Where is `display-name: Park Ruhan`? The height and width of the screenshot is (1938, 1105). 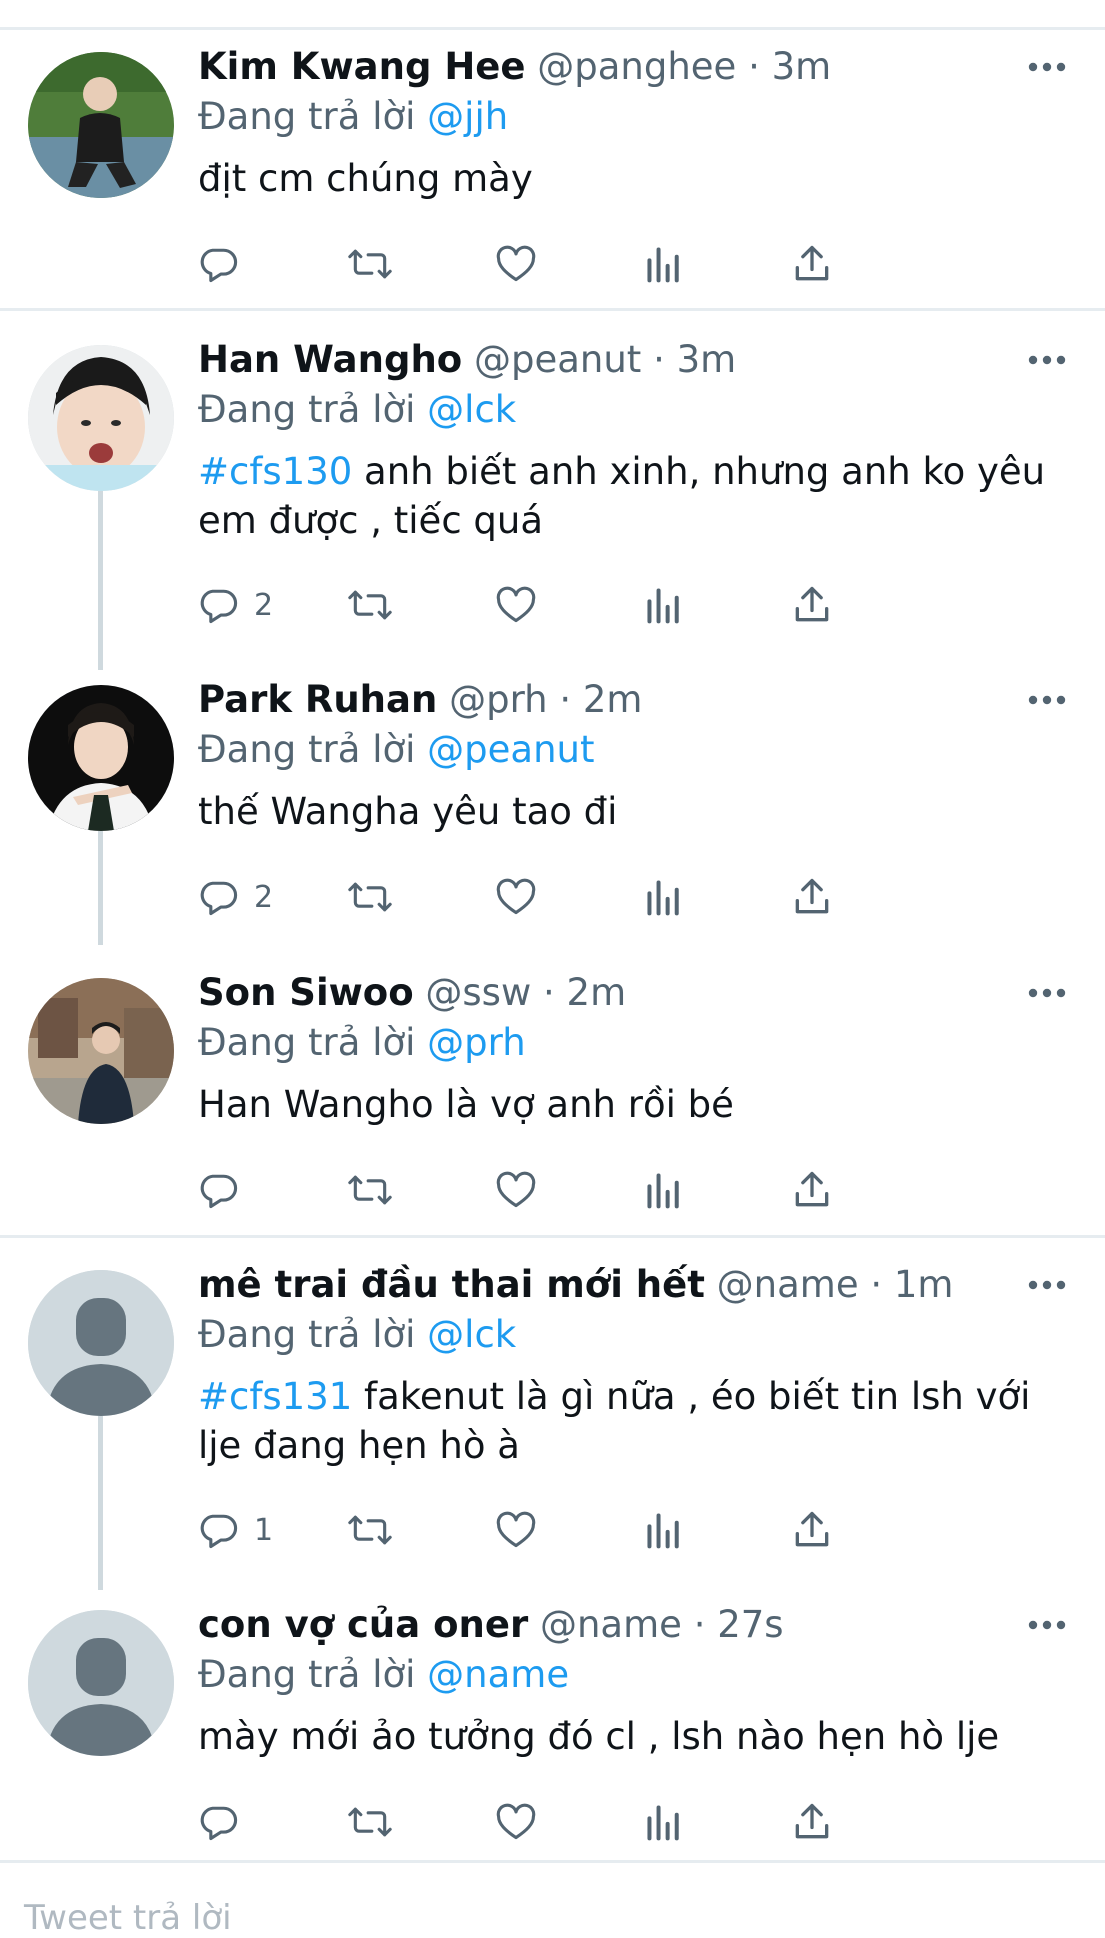 display-name: Park Ruhan is located at coordinates (317, 699).